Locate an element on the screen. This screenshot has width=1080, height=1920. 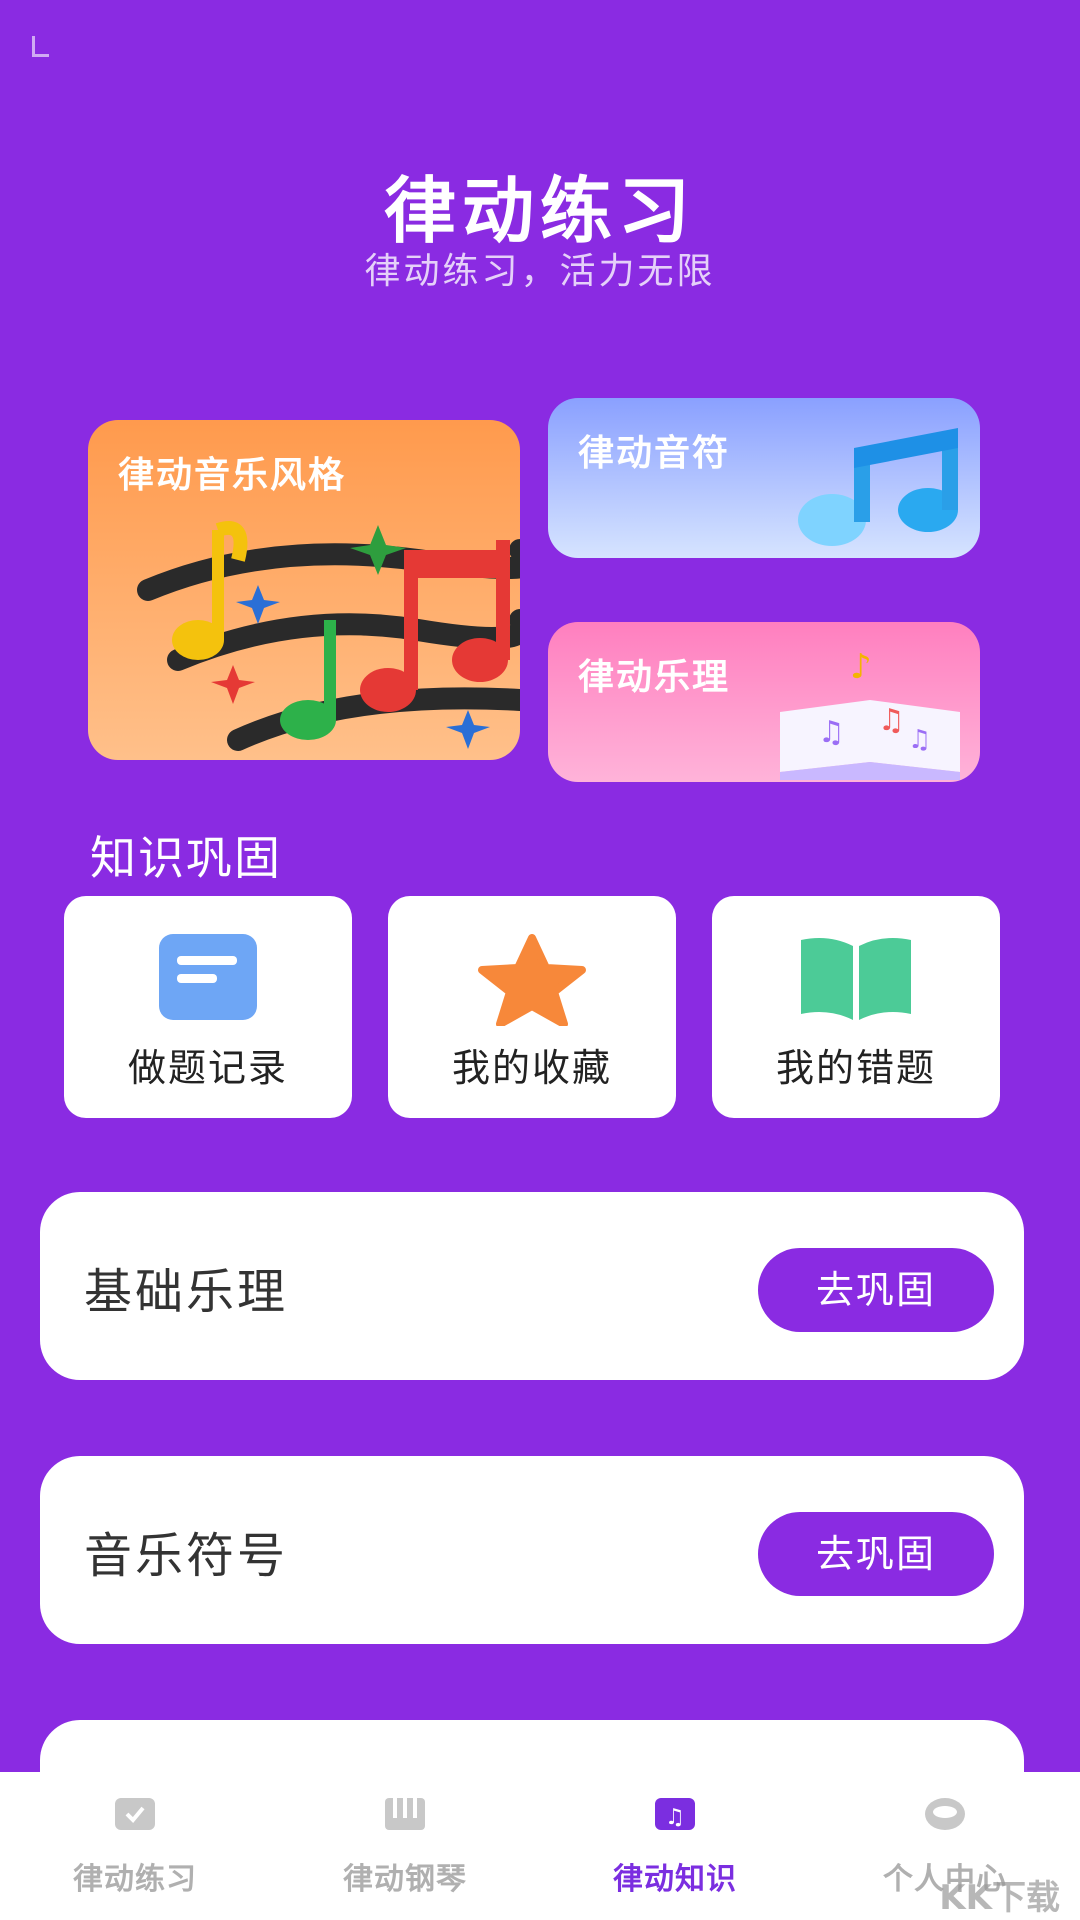
tab-label: 律动练习 is located at coordinates (135, 1879).